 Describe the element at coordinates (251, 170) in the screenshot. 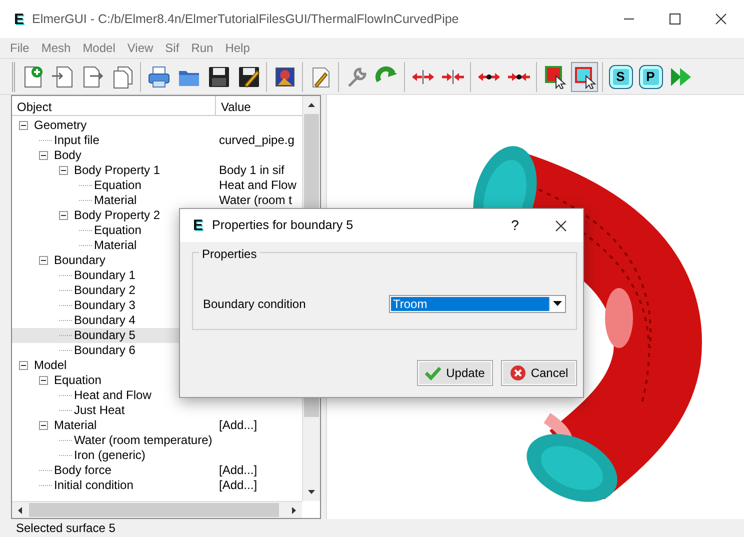

I see `tree-value: Body 1 in sif` at that location.